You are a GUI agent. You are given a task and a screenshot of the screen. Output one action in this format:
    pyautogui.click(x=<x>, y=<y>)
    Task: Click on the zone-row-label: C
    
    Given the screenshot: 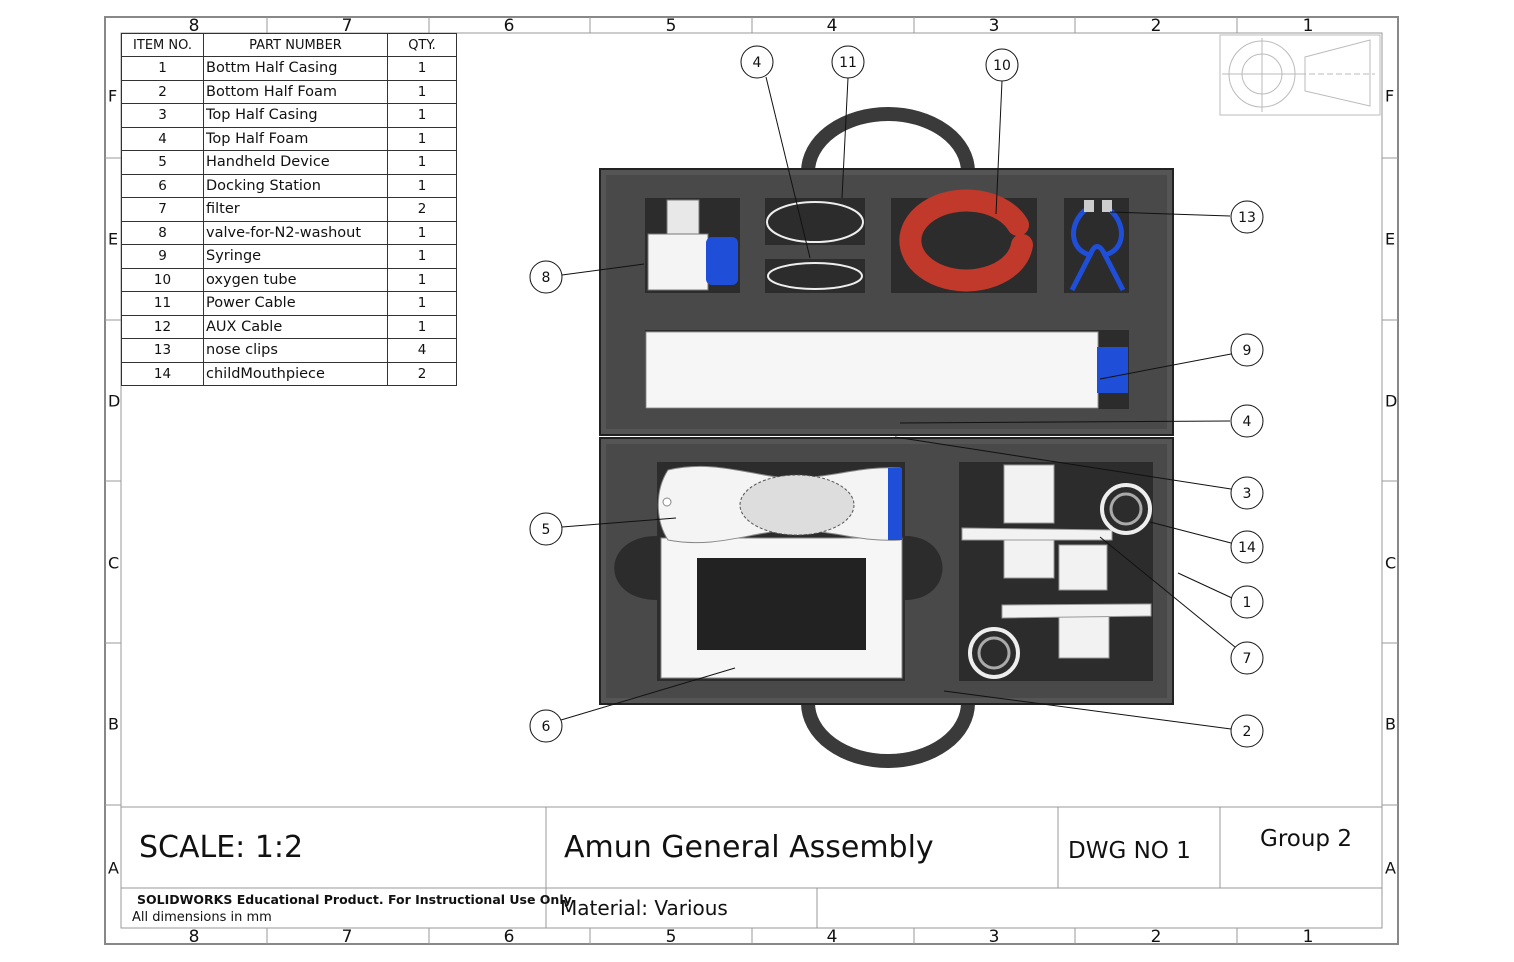 What is the action you would take?
    pyautogui.click(x=1391, y=563)
    